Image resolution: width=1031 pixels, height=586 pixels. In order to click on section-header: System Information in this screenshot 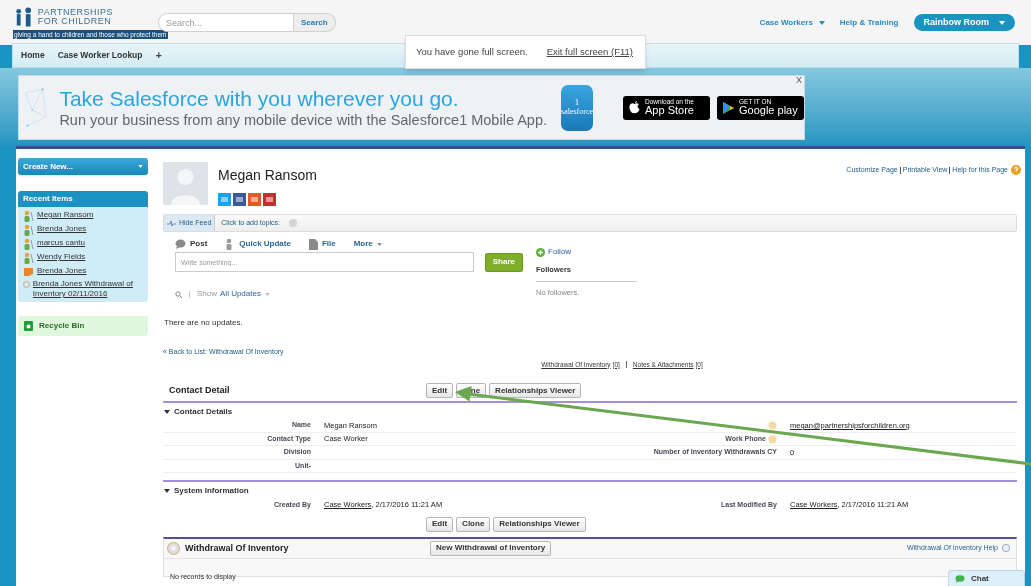, I will do `click(206, 491)`.